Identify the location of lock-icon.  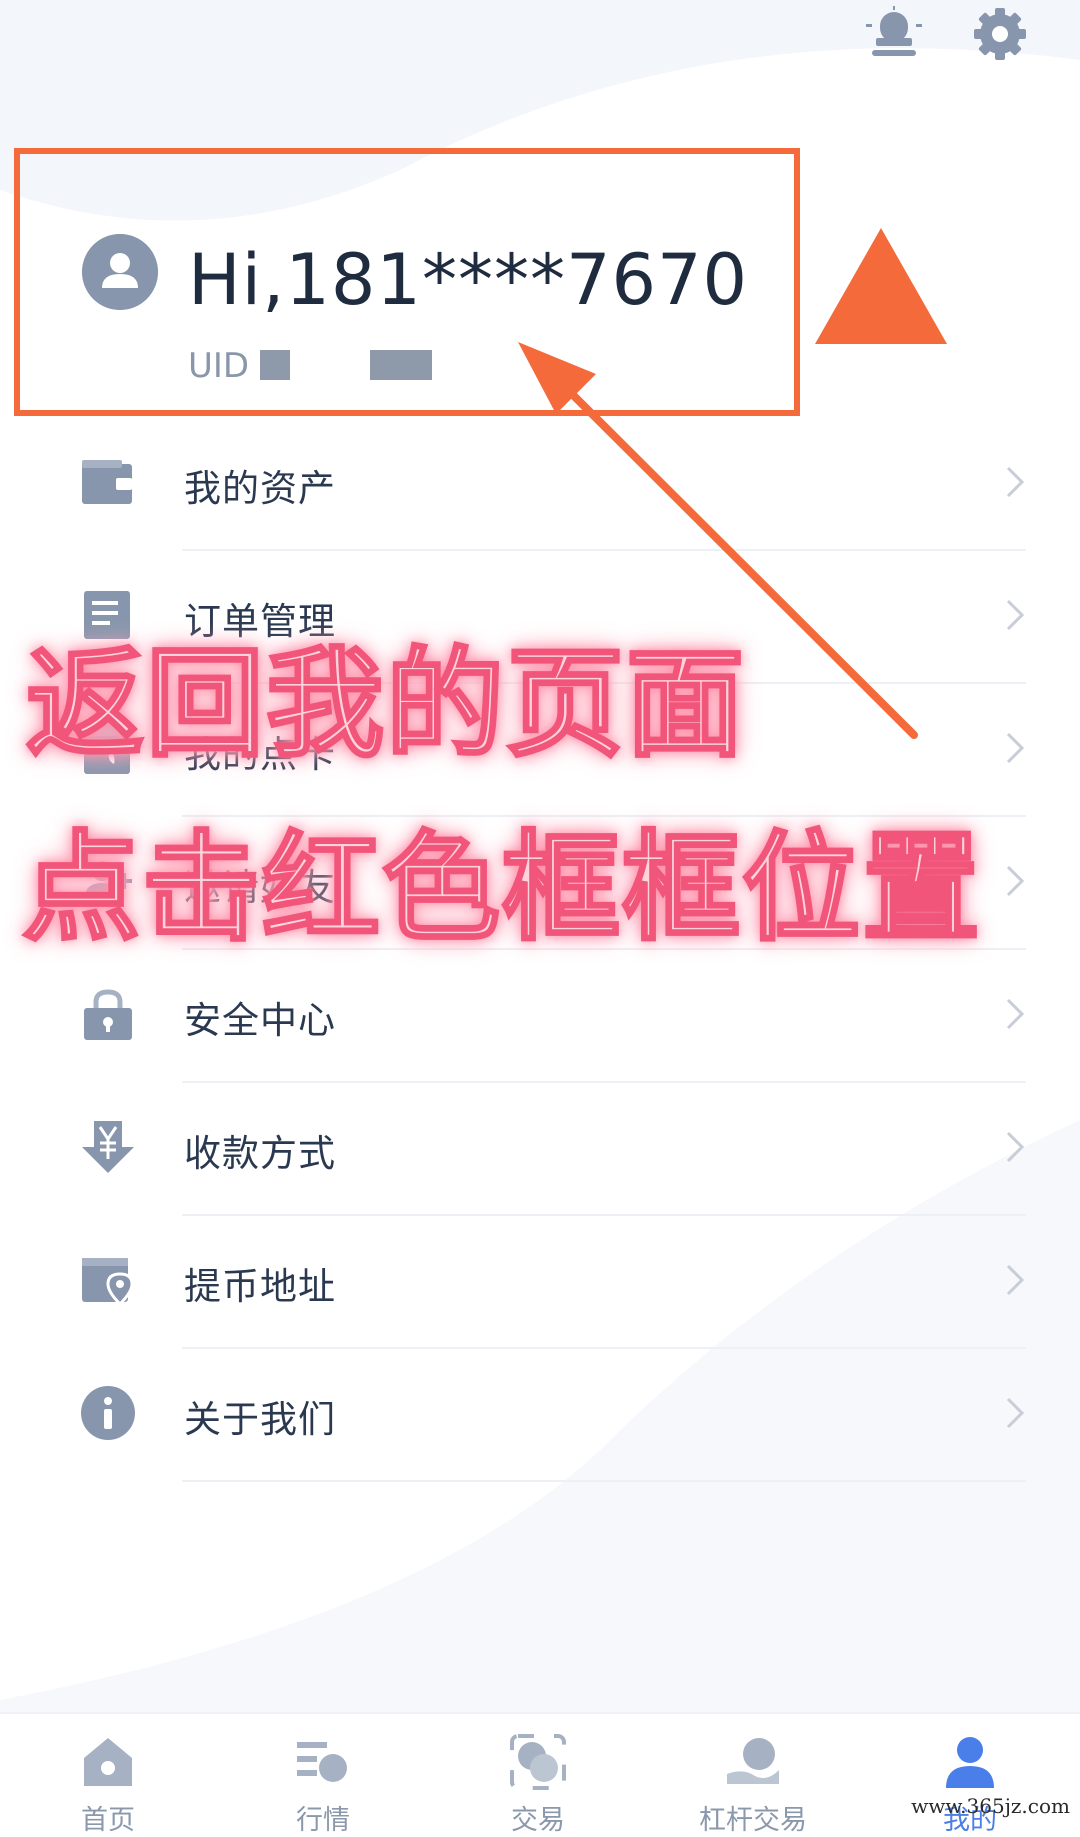
(108, 1014).